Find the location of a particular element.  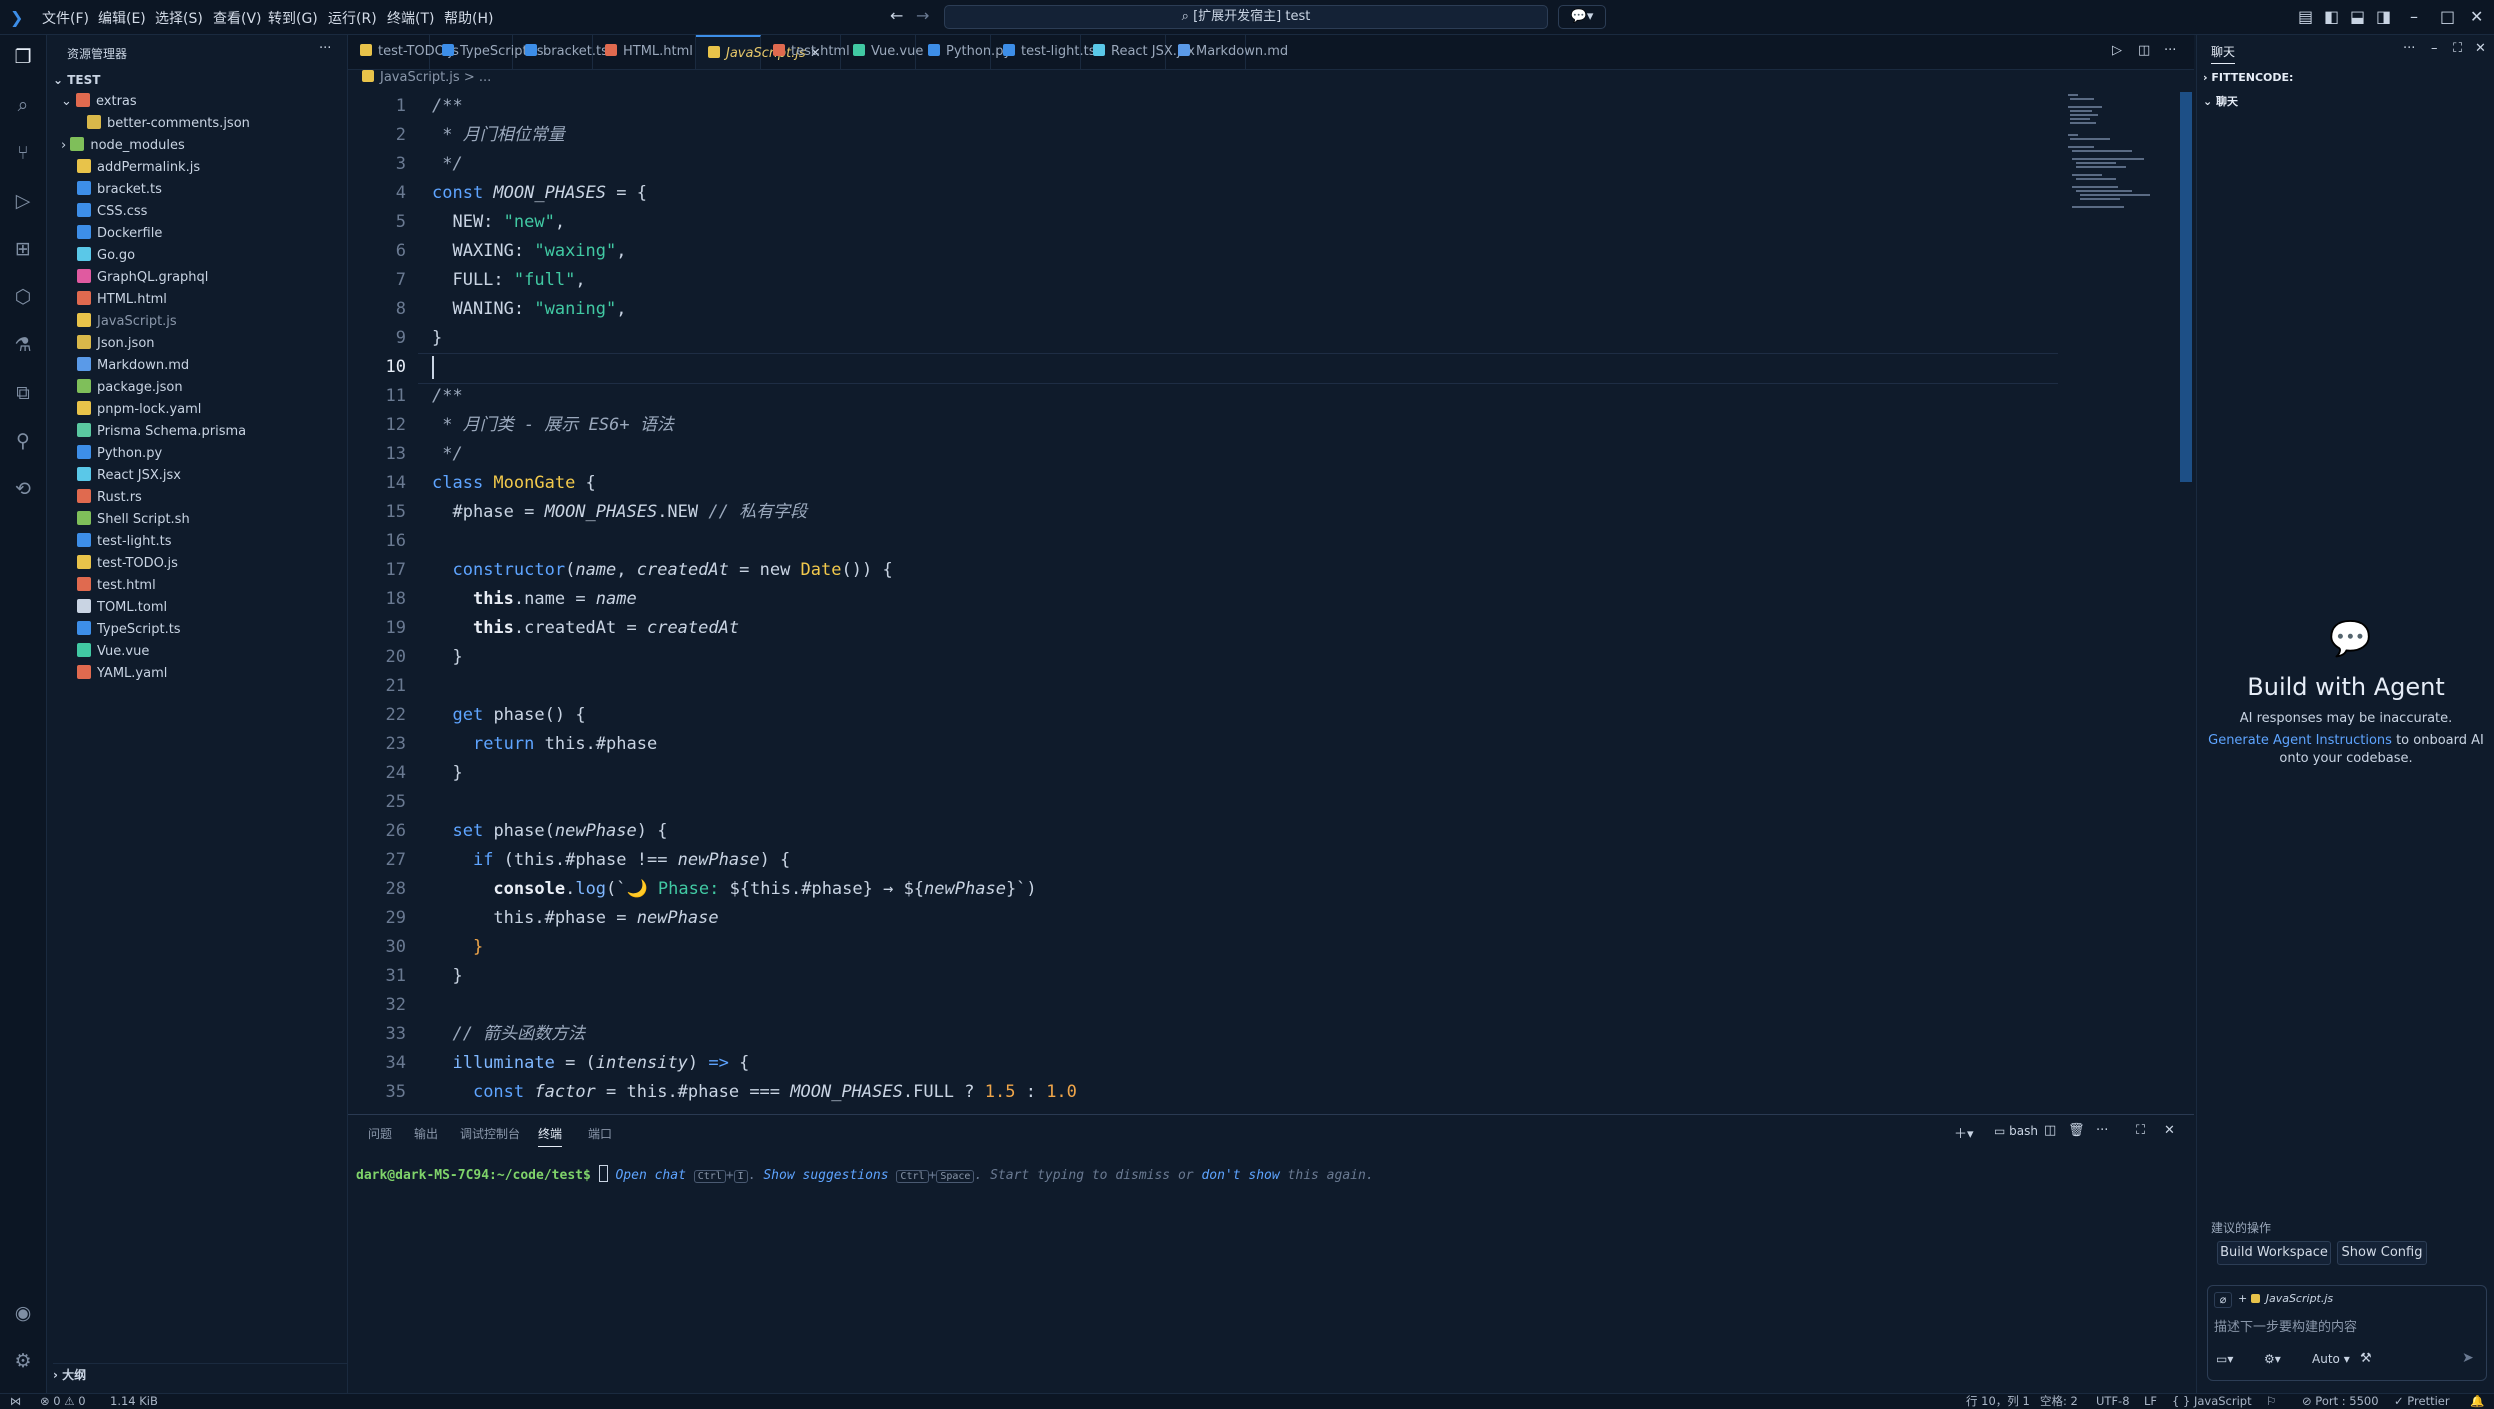

file-item: Vue.vue is located at coordinates (113, 652).